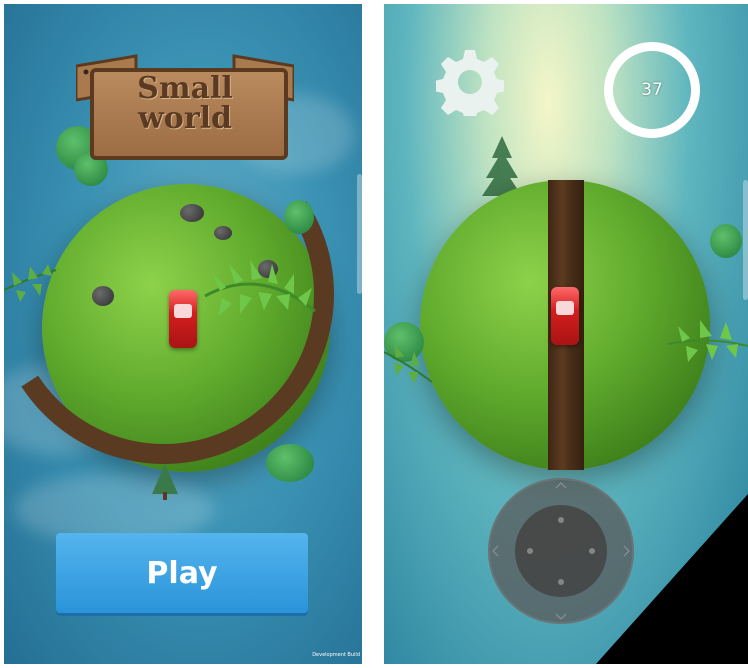 This screenshot has width=748, height=668. I want to click on pine-tree-icon, so click(165, 482).